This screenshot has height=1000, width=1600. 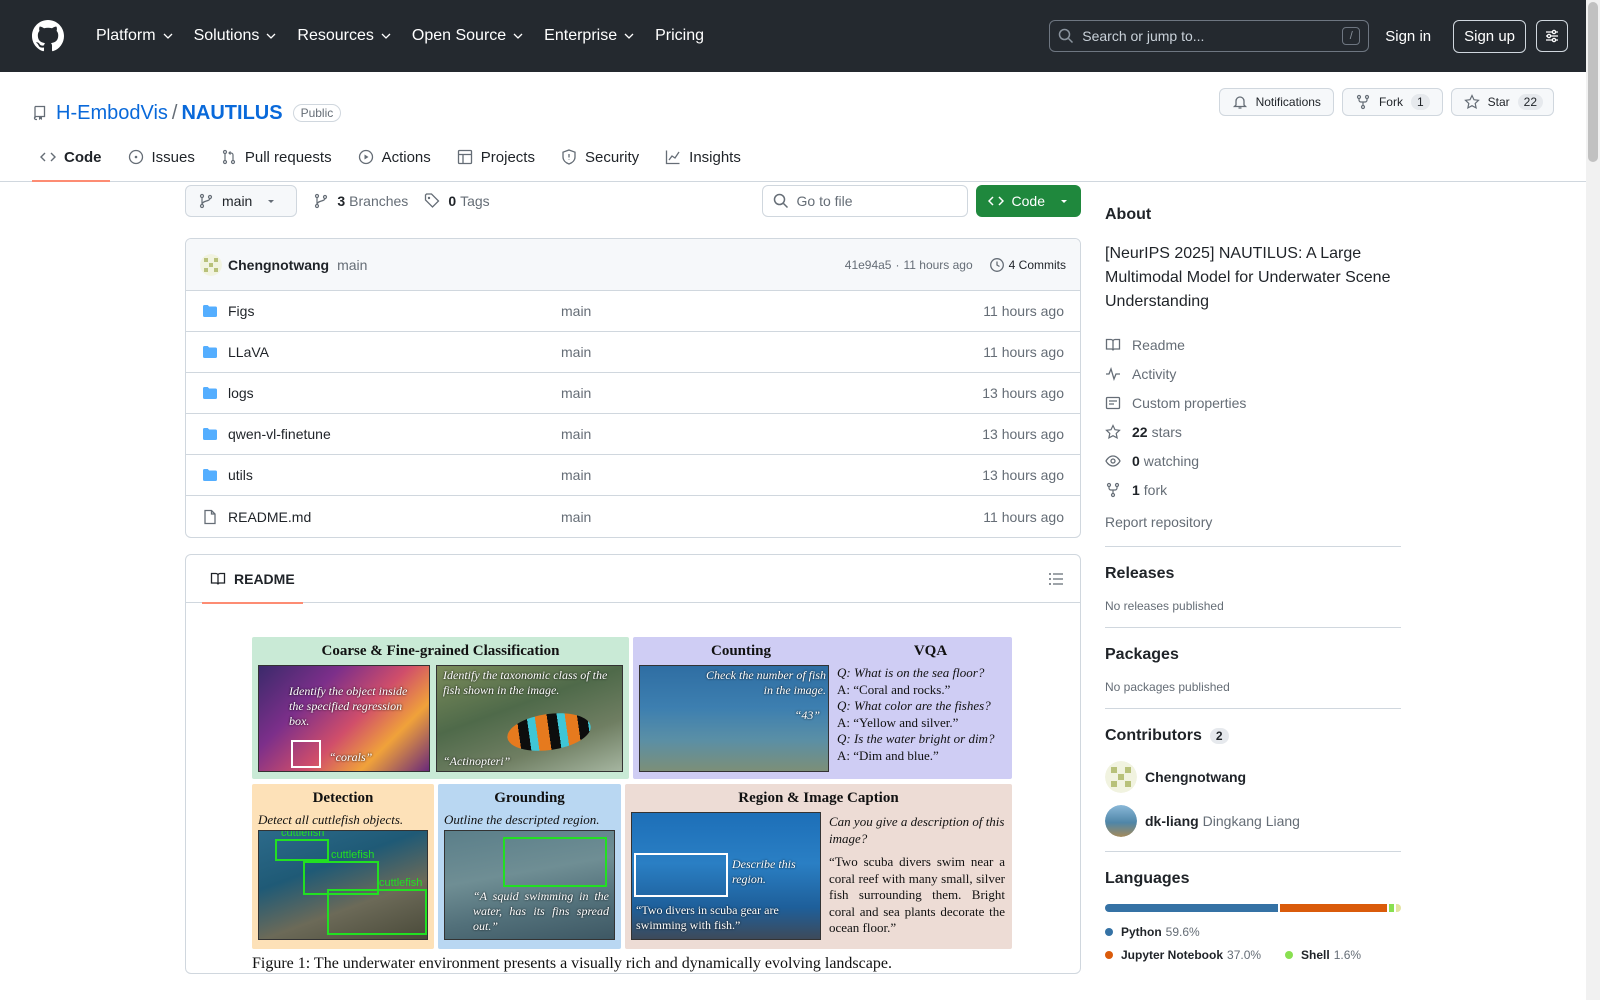 What do you see at coordinates (394, 434) in the screenshot?
I see `file-name-link: qwen-vl-finetune` at bounding box center [394, 434].